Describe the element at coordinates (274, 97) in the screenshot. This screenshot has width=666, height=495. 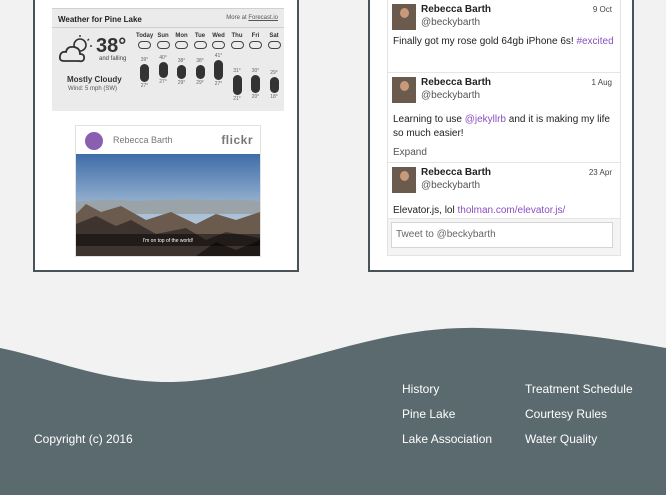
I see `forecast-low: 18°` at that location.